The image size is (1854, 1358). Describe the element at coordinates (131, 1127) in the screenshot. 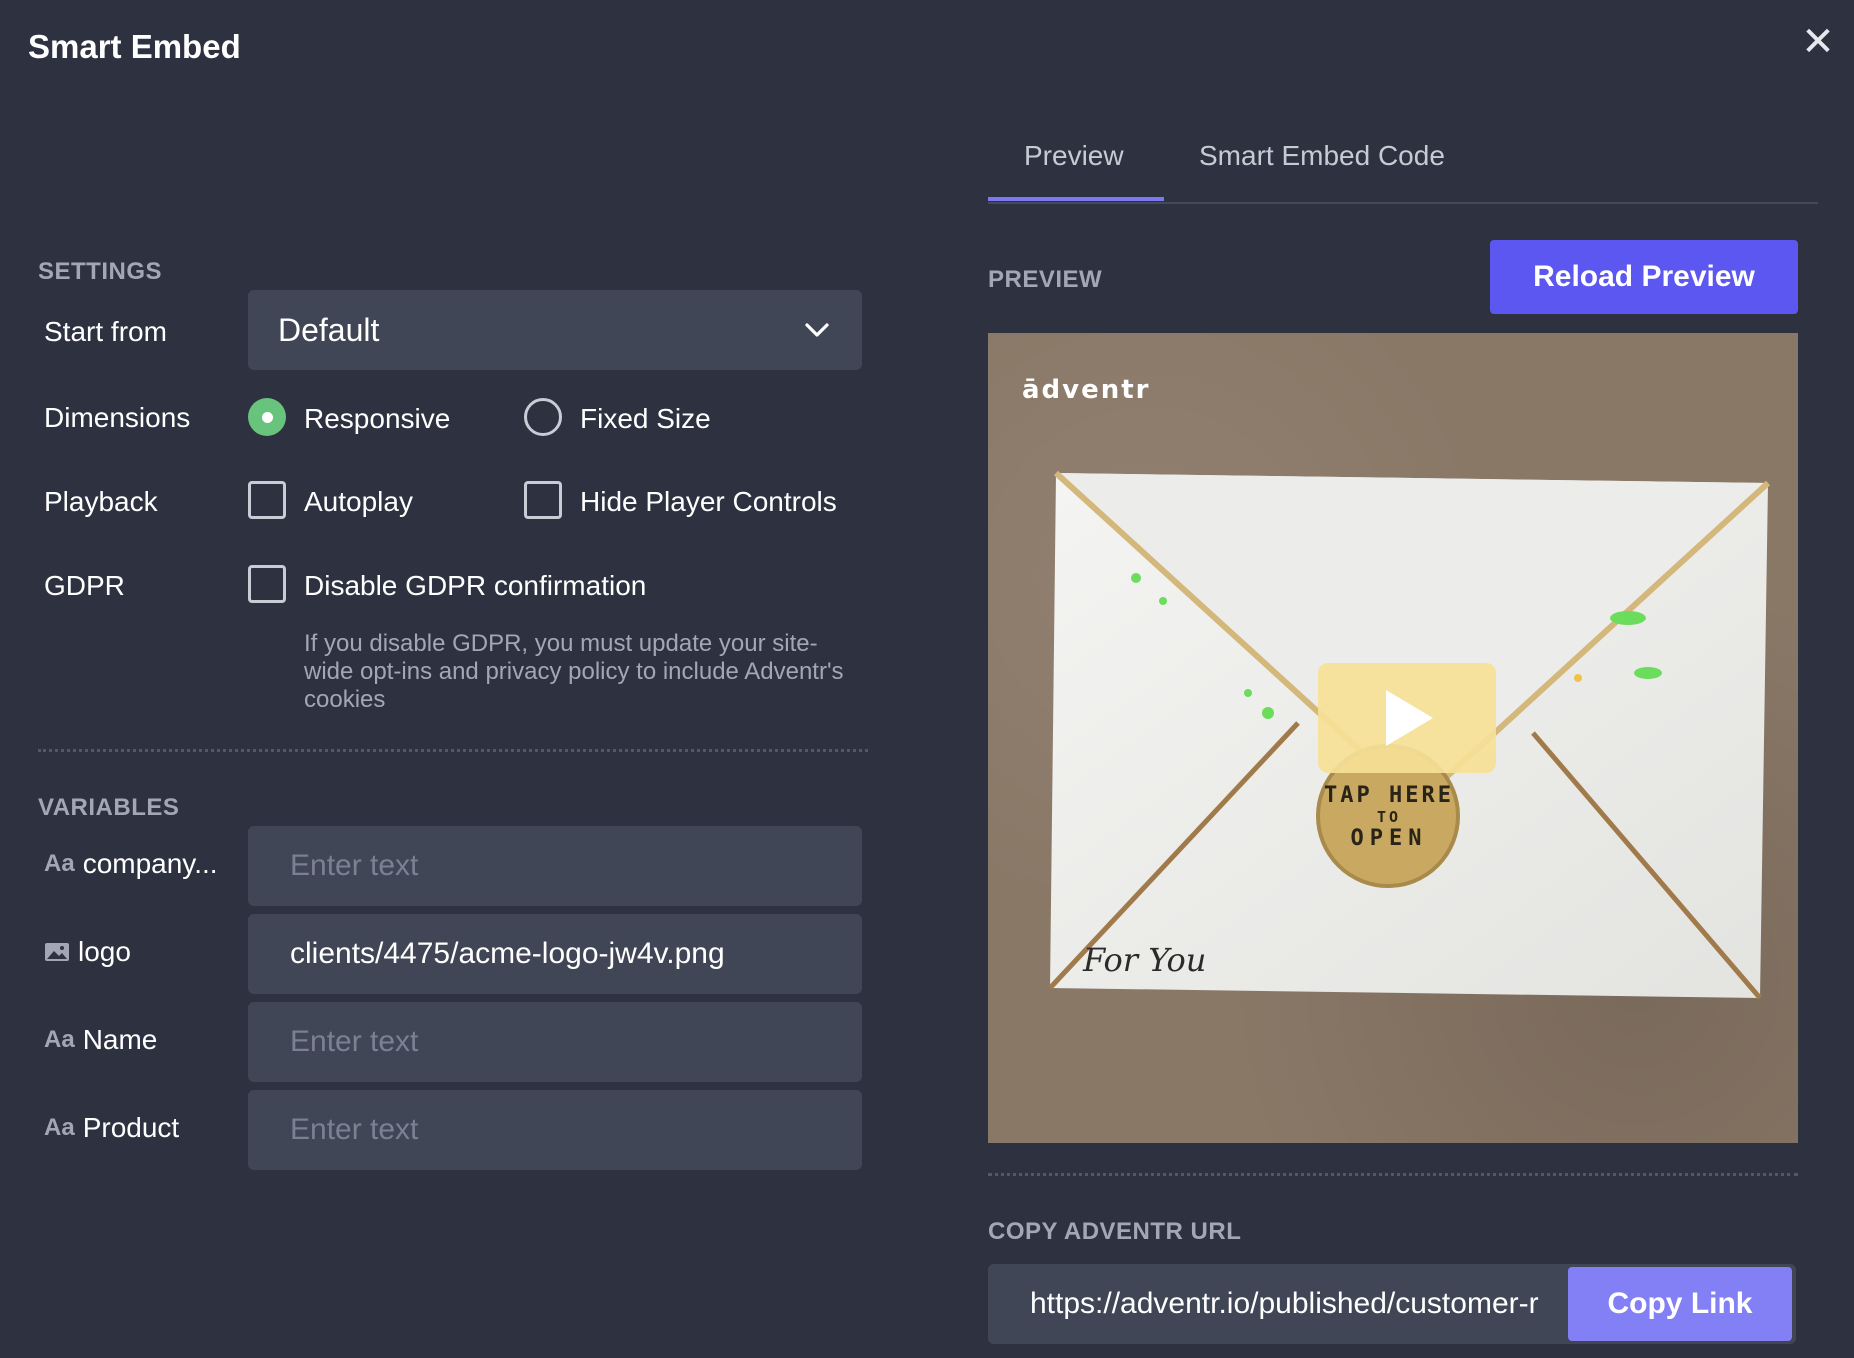

I see `variable-name: Product` at that location.